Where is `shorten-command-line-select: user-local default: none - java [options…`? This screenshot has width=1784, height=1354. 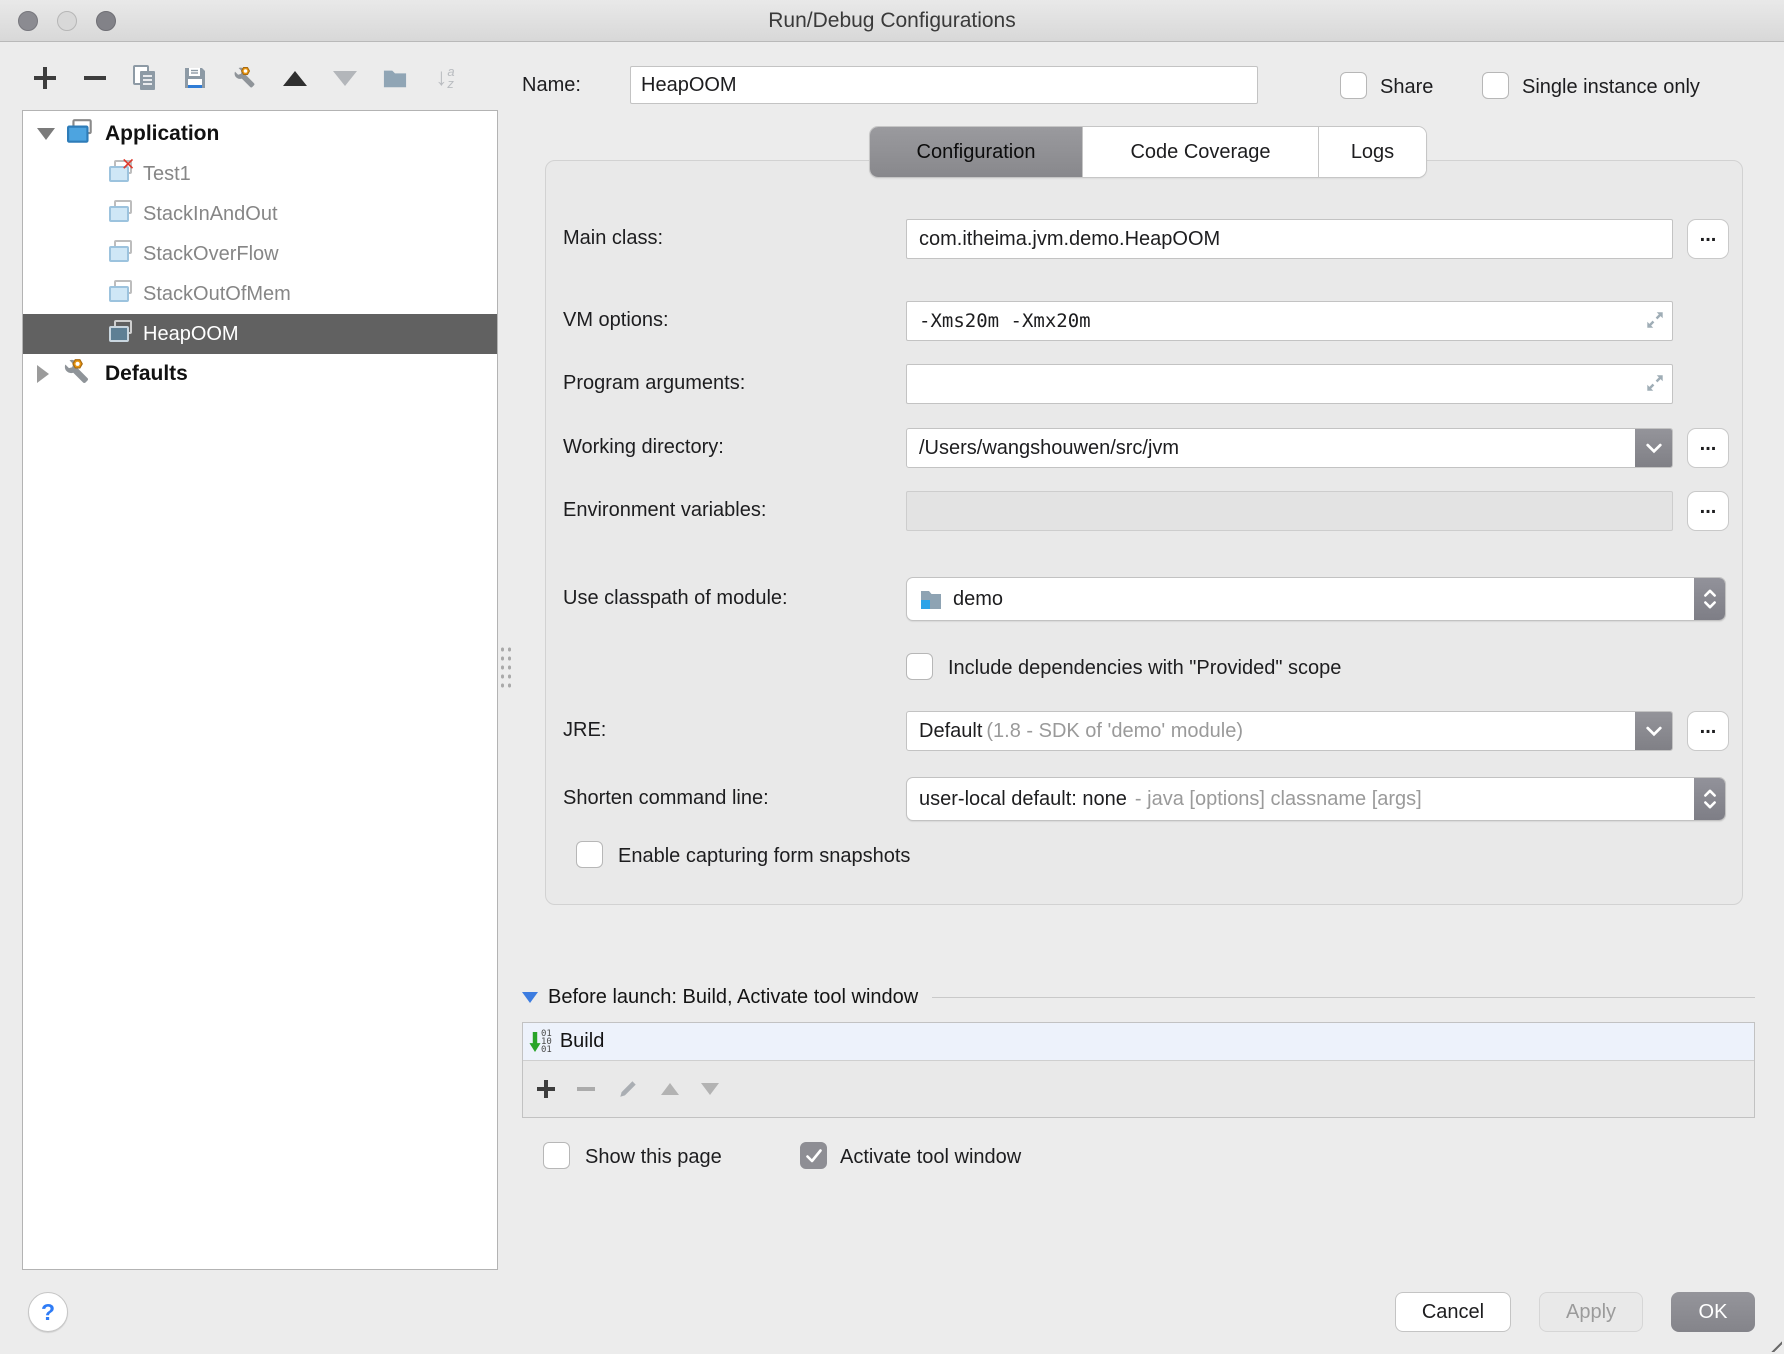 shorten-command-line-select: user-local default: none - java [options… is located at coordinates (1316, 799).